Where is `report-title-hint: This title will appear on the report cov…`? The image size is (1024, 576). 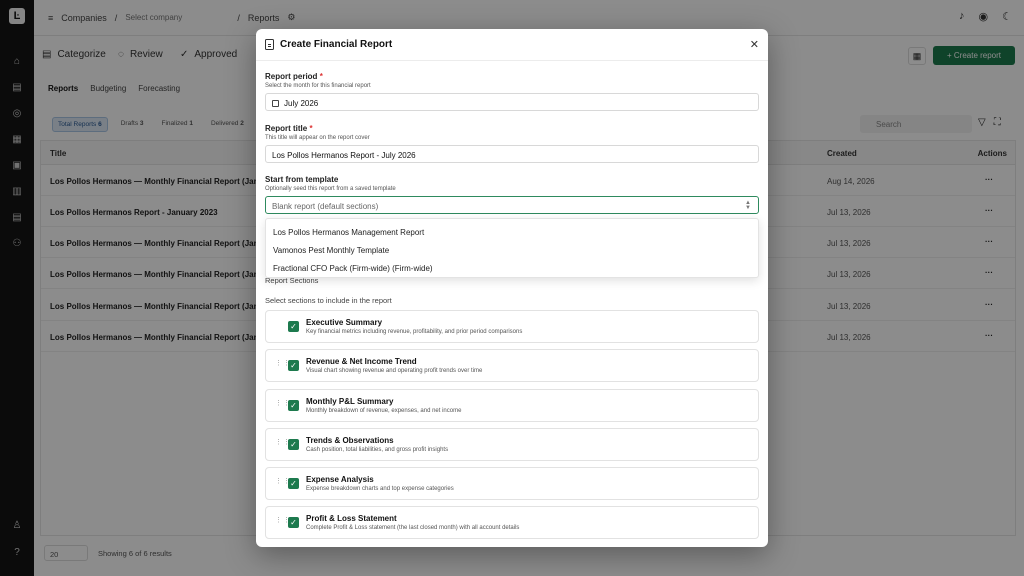
report-title-hint: This title will appear on the report cov… is located at coordinates (317, 138).